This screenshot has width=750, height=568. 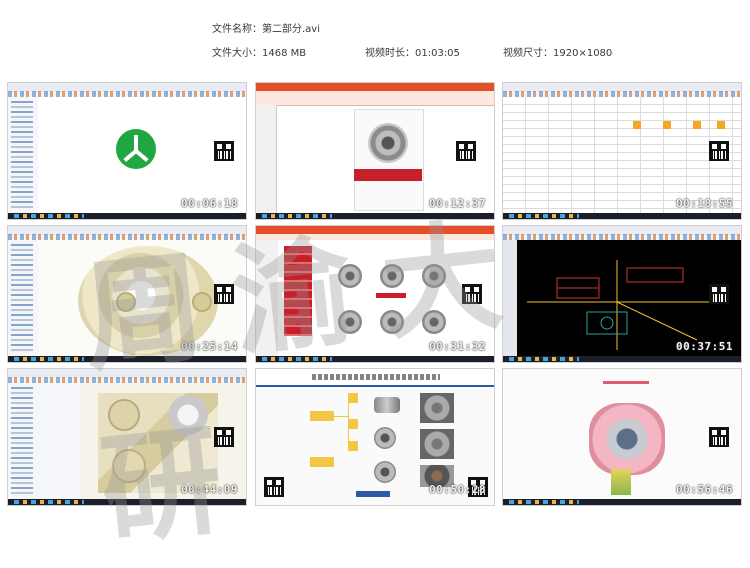 I want to click on thumbnail-3: 00:18:55, so click(x=622, y=151).